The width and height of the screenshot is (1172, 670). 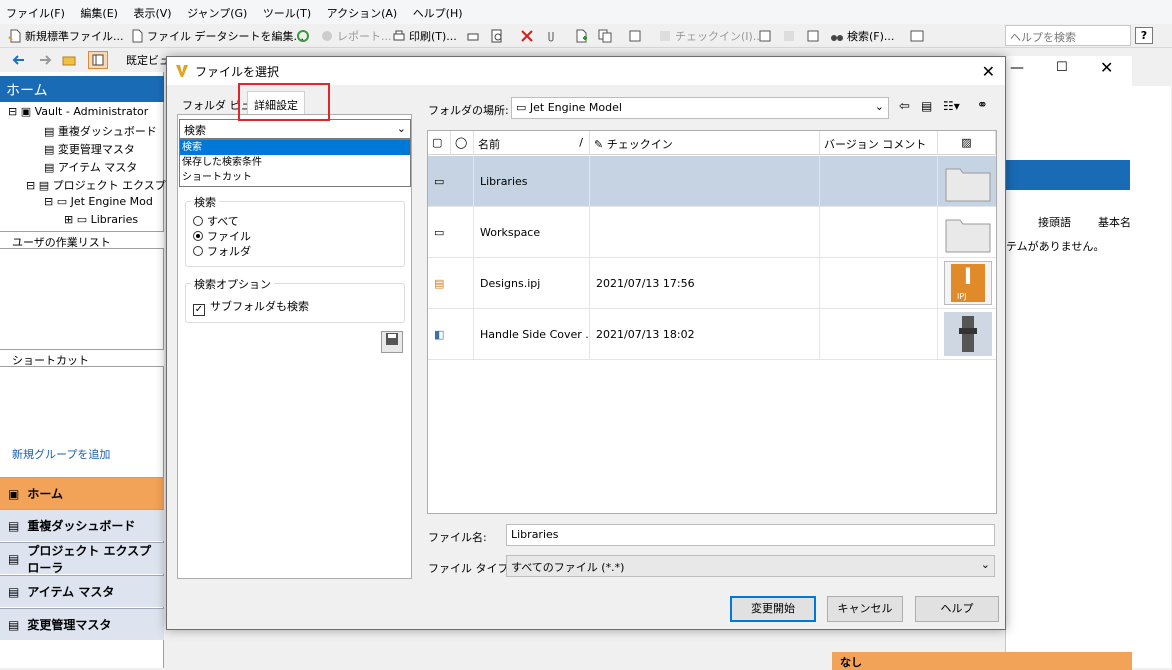 What do you see at coordinates (287, 13) in the screenshot?
I see `menu-tools: ツール(T)` at bounding box center [287, 13].